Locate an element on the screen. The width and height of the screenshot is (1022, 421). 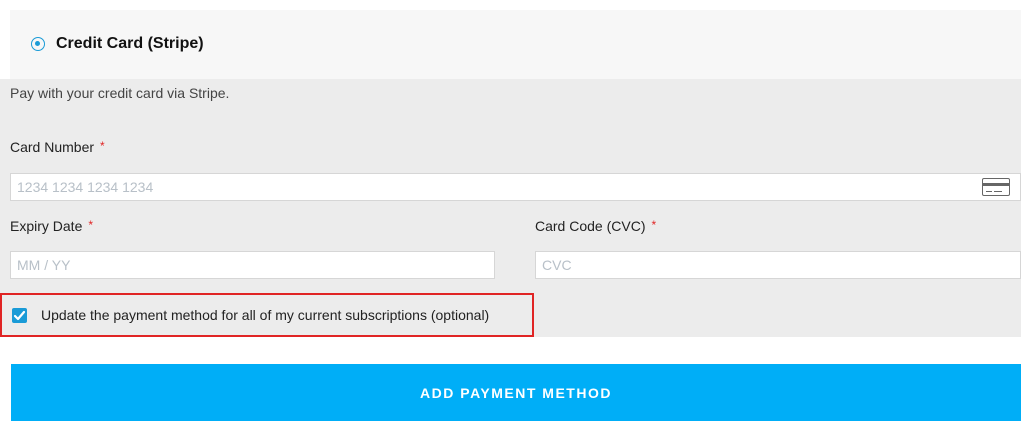
card-number-label: Card Number * is located at coordinates (57, 147).